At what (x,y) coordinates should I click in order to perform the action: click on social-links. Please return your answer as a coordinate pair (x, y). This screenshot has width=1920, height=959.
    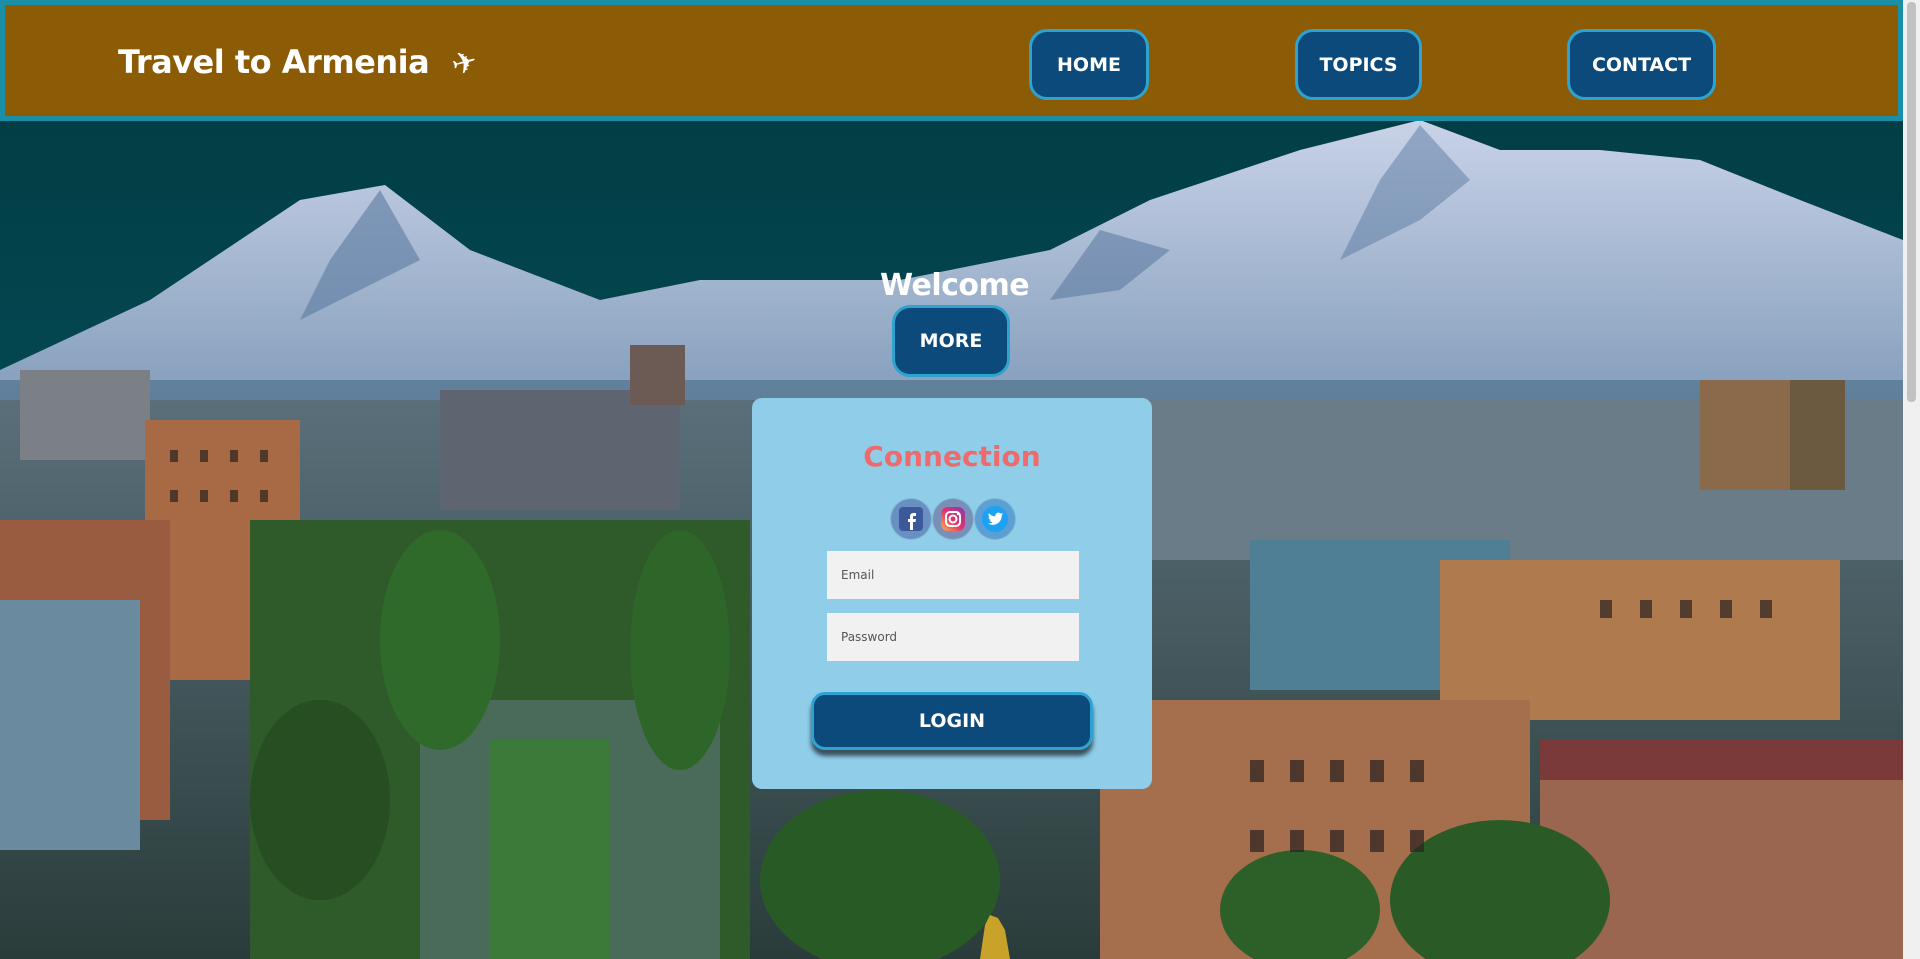
    Looking at the image, I should click on (953, 519).